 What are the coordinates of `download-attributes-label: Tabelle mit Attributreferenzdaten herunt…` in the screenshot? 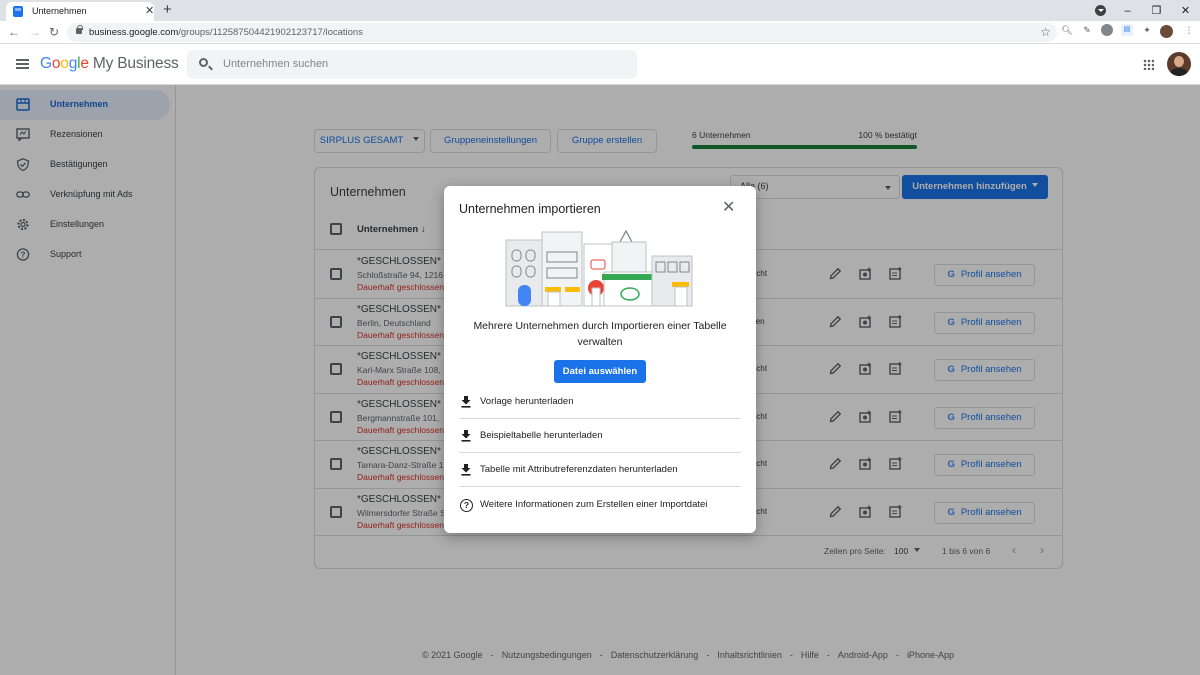 It's located at (579, 469).